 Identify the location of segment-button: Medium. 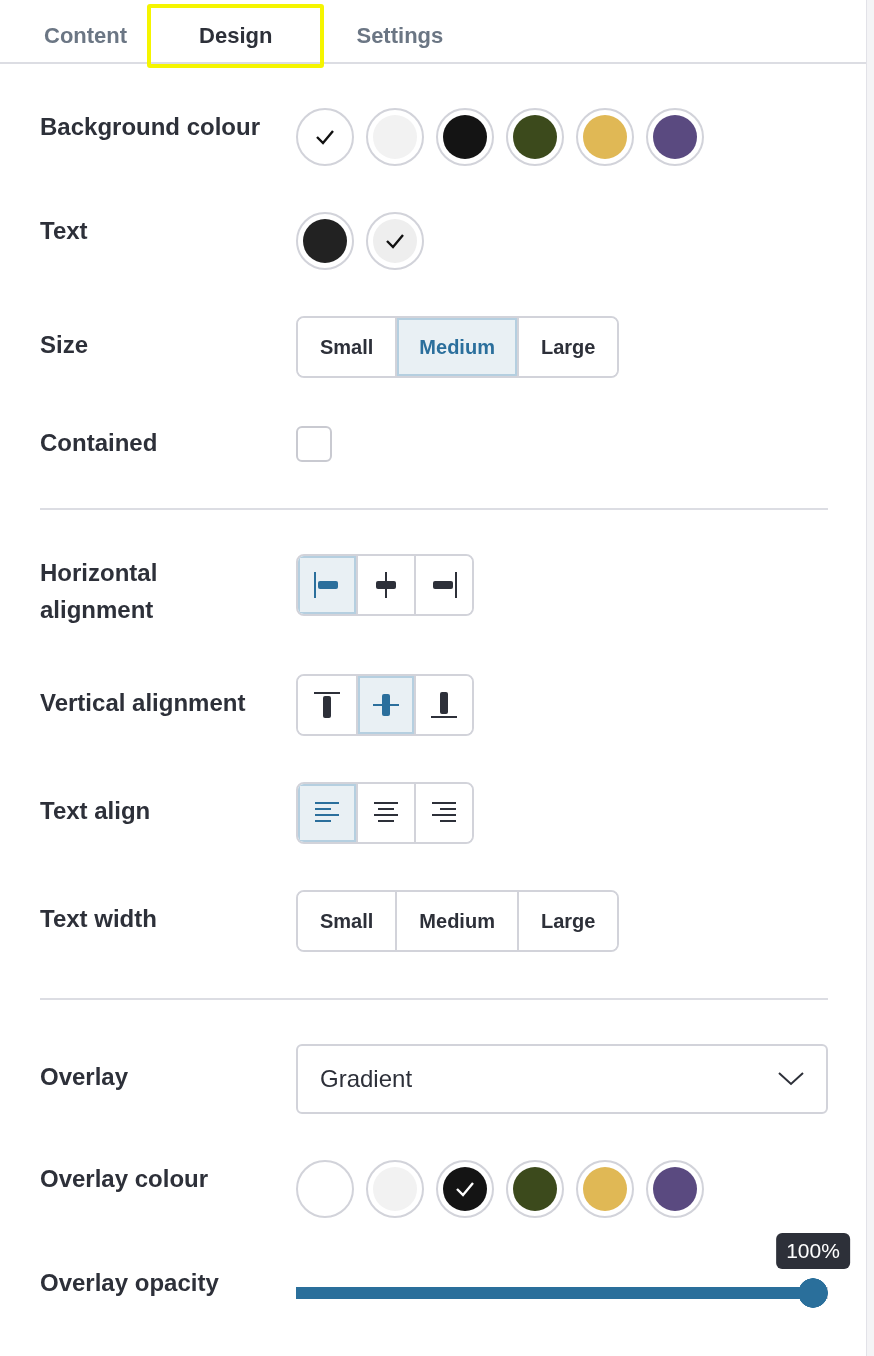
(456, 347).